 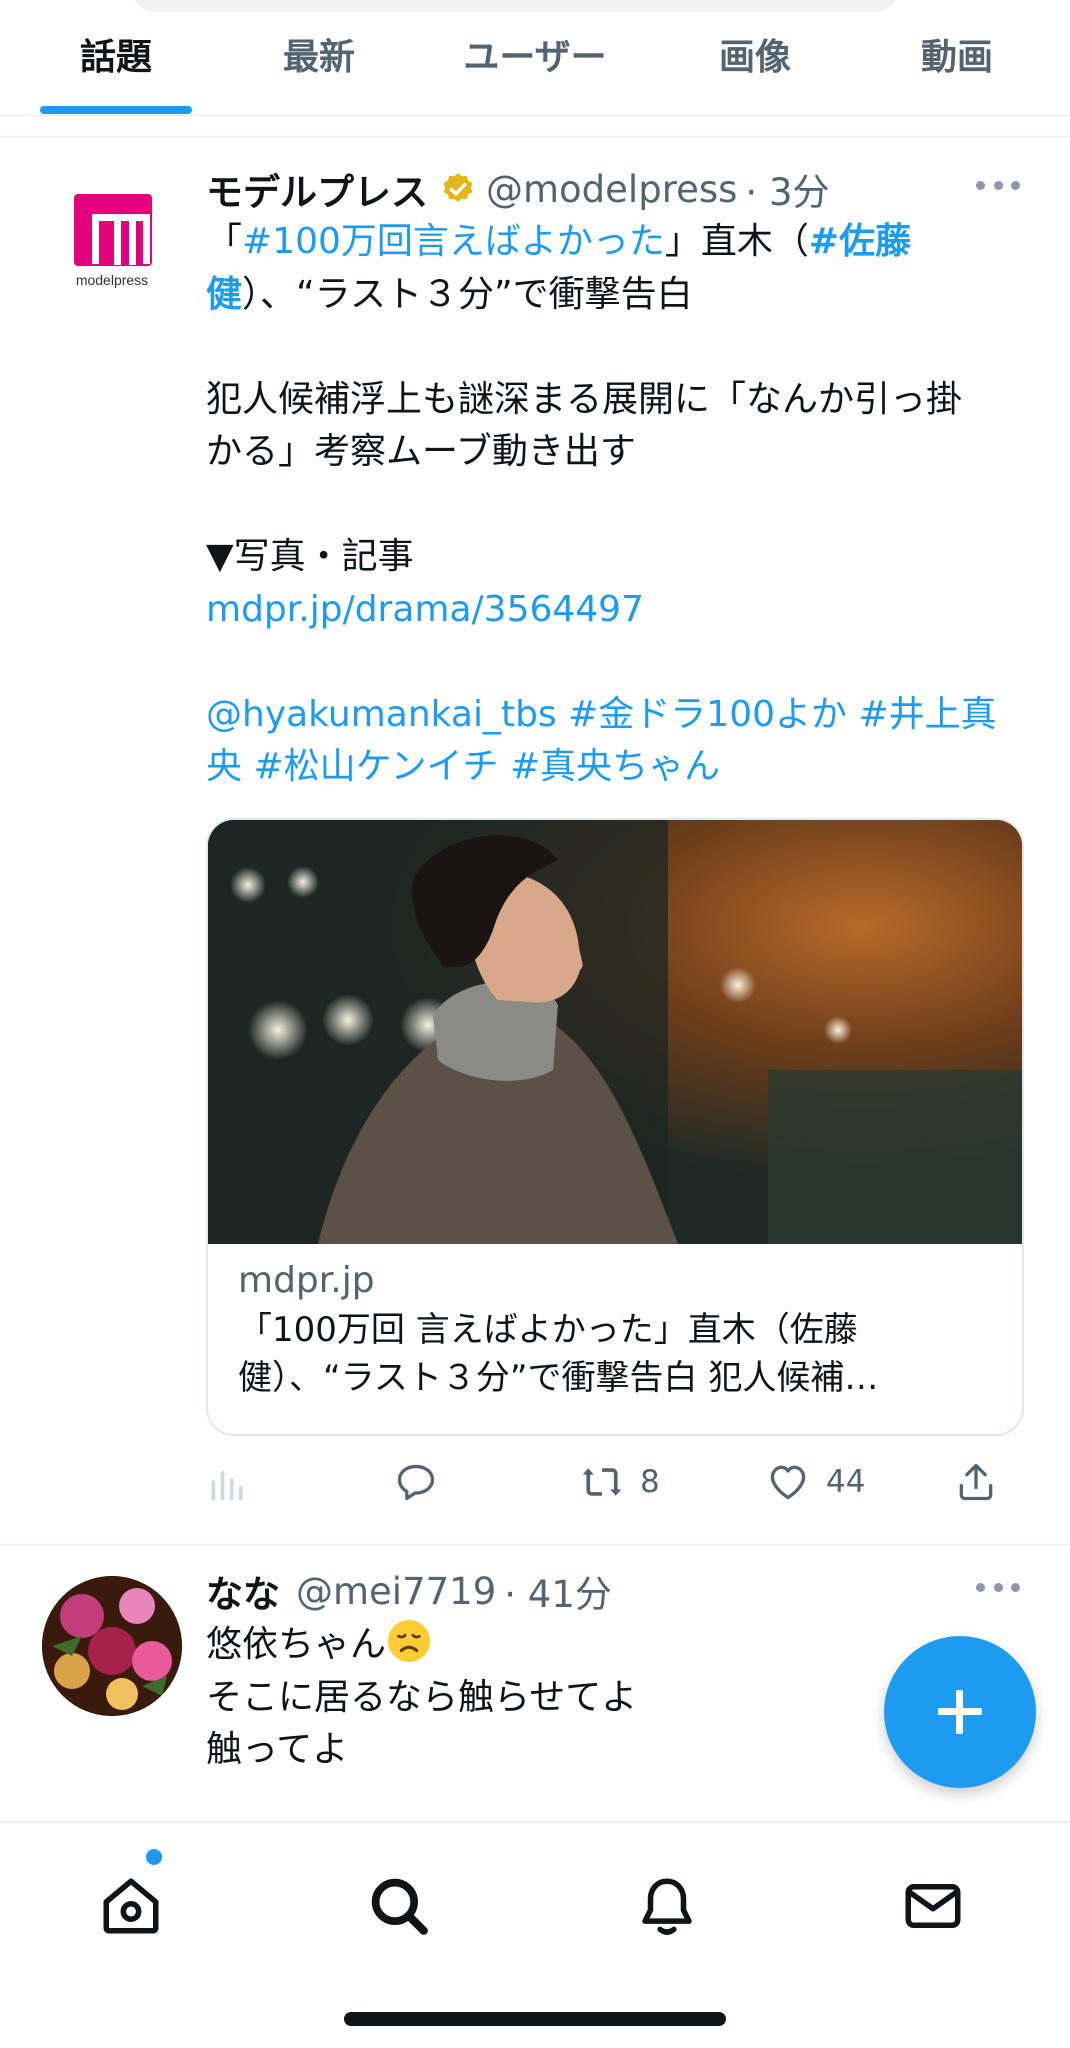 I want to click on search-tabs: 話題 最新 ユーザー 画像 動画, so click(x=535, y=58).